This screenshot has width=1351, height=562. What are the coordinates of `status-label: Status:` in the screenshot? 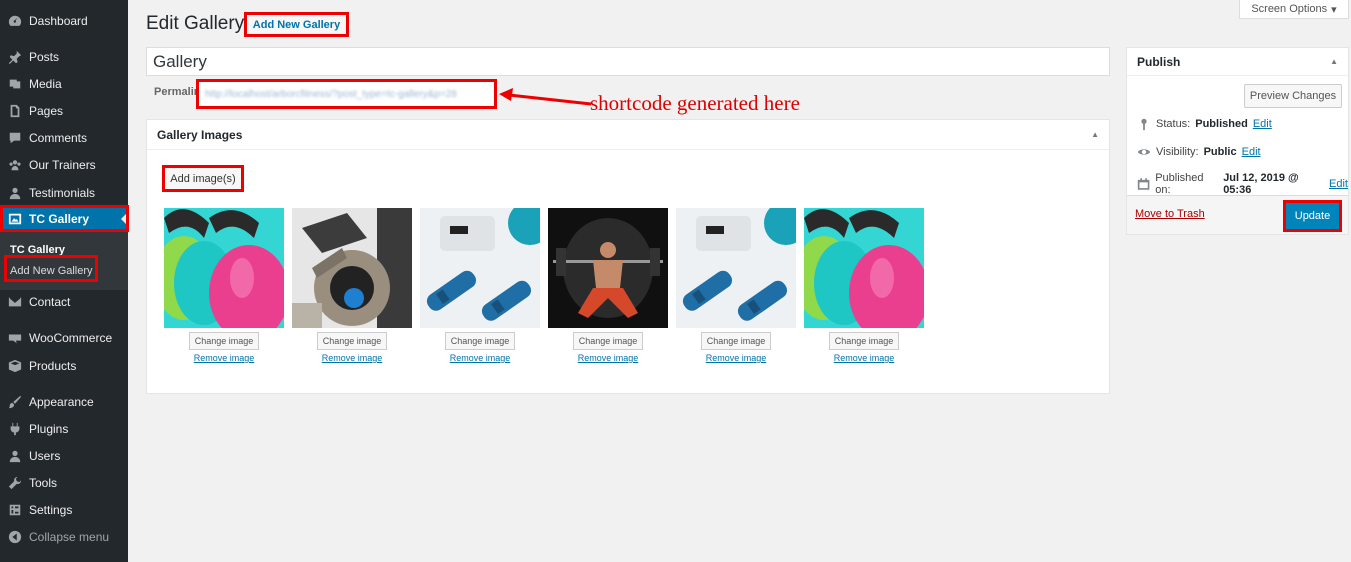 It's located at (1173, 124).